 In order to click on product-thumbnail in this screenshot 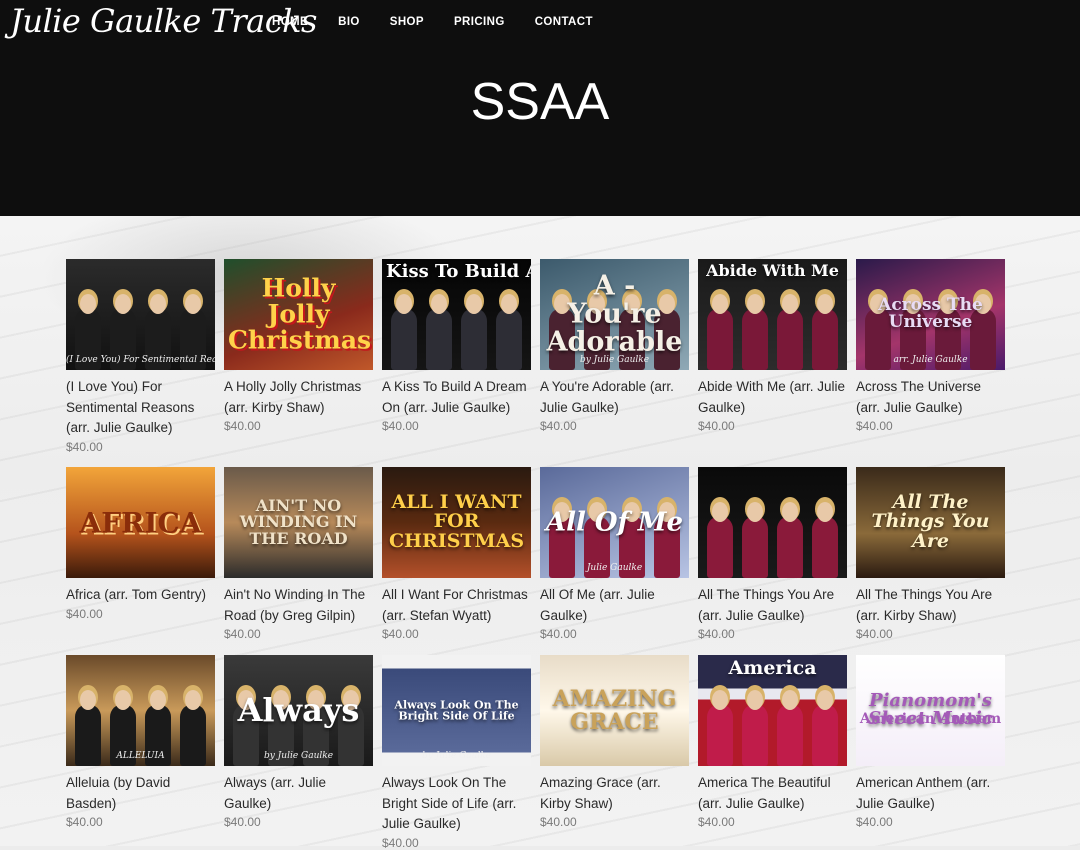, I will do `click(772, 522)`.